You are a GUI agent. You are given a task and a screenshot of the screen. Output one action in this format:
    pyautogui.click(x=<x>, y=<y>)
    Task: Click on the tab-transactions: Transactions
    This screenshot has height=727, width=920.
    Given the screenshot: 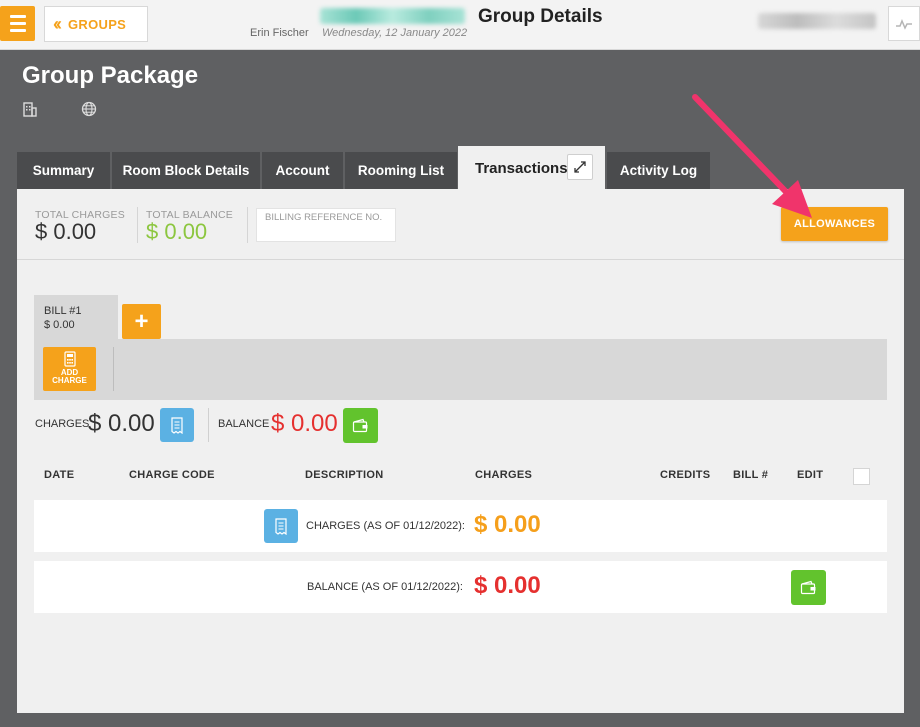 What is the action you would take?
    pyautogui.click(x=531, y=168)
    